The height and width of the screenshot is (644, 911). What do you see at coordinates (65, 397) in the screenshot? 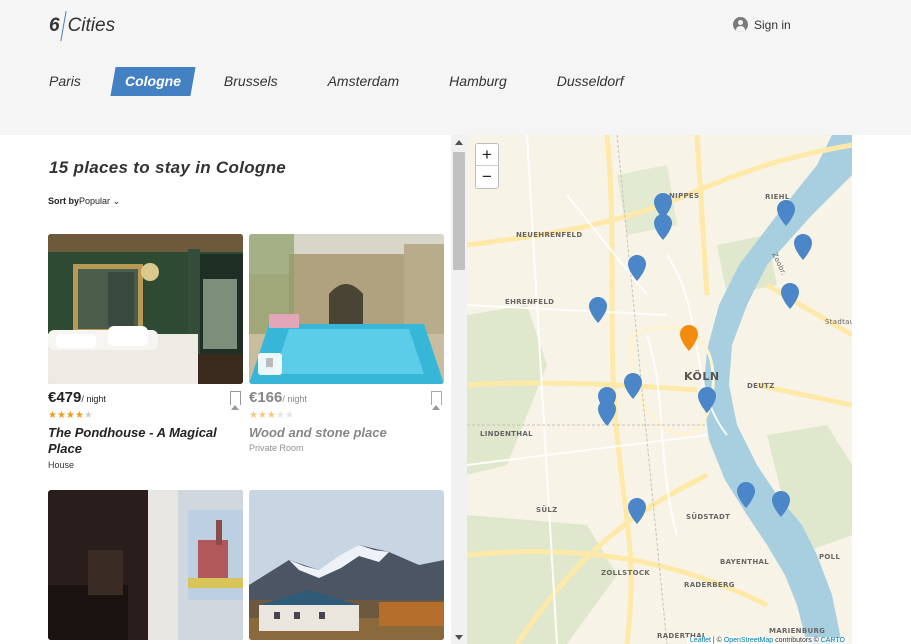
I see `price-value: €479` at bounding box center [65, 397].